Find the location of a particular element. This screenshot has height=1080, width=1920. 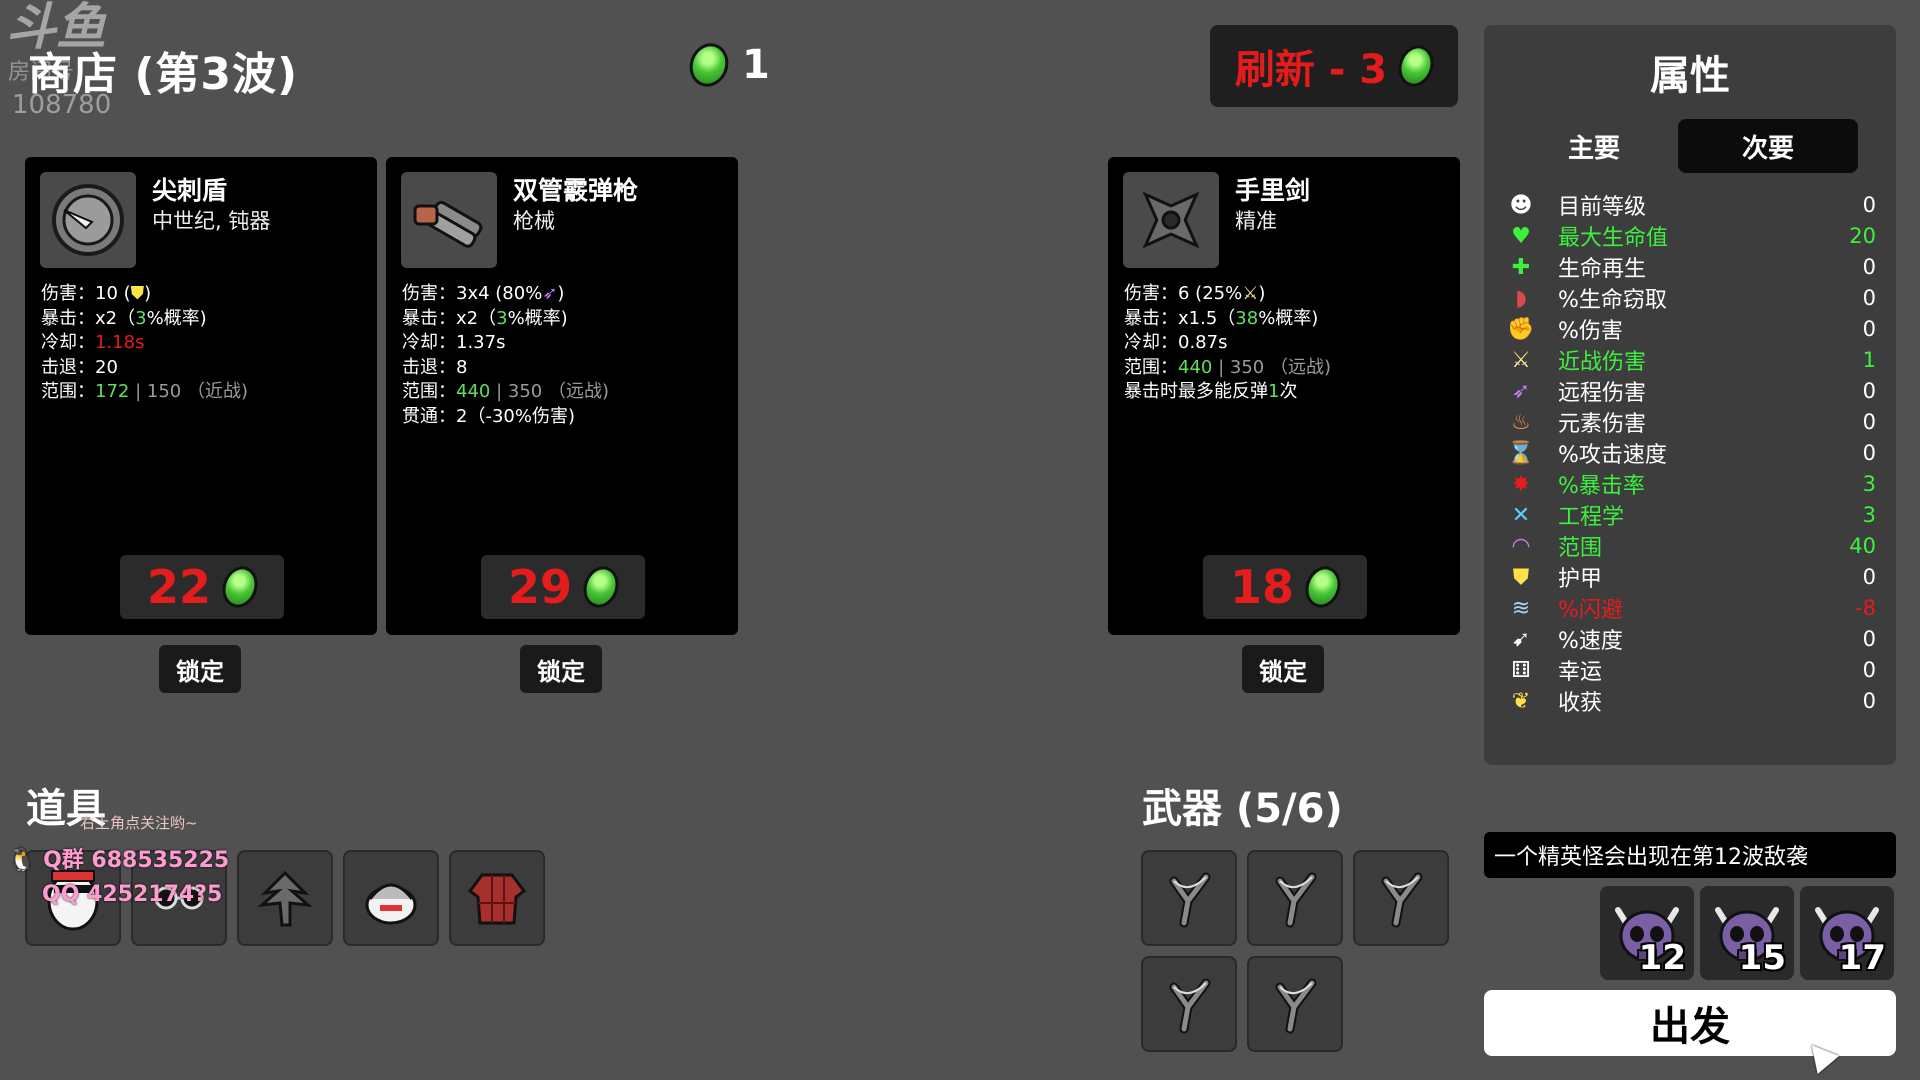

stat-line-crit: 暴击：x2（3%概率) is located at coordinates (124, 318).